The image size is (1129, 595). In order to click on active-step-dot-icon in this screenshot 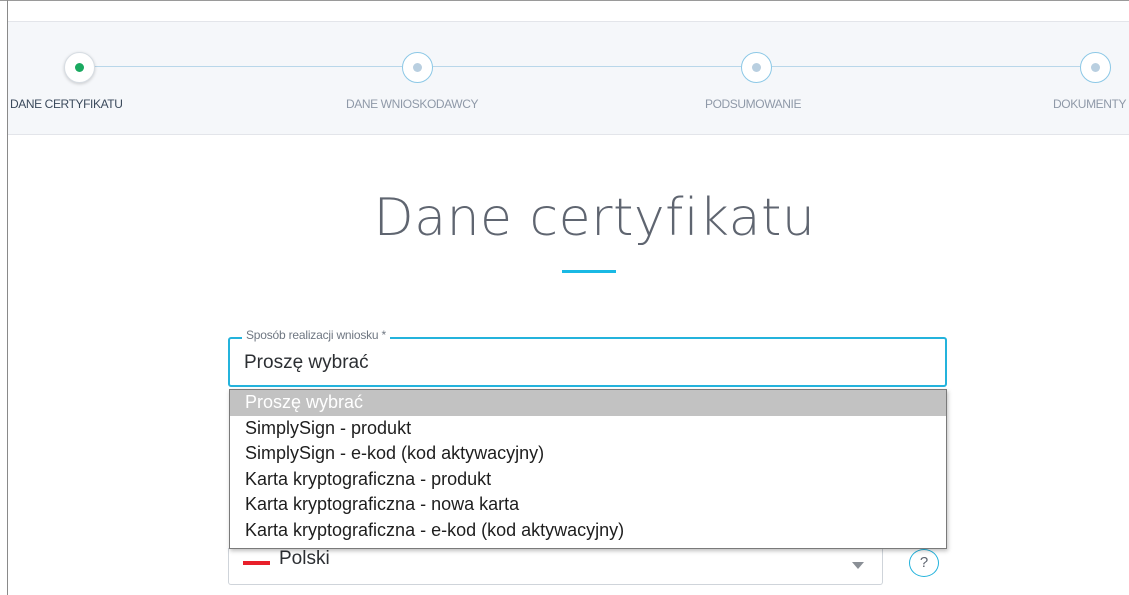, I will do `click(79, 67)`.